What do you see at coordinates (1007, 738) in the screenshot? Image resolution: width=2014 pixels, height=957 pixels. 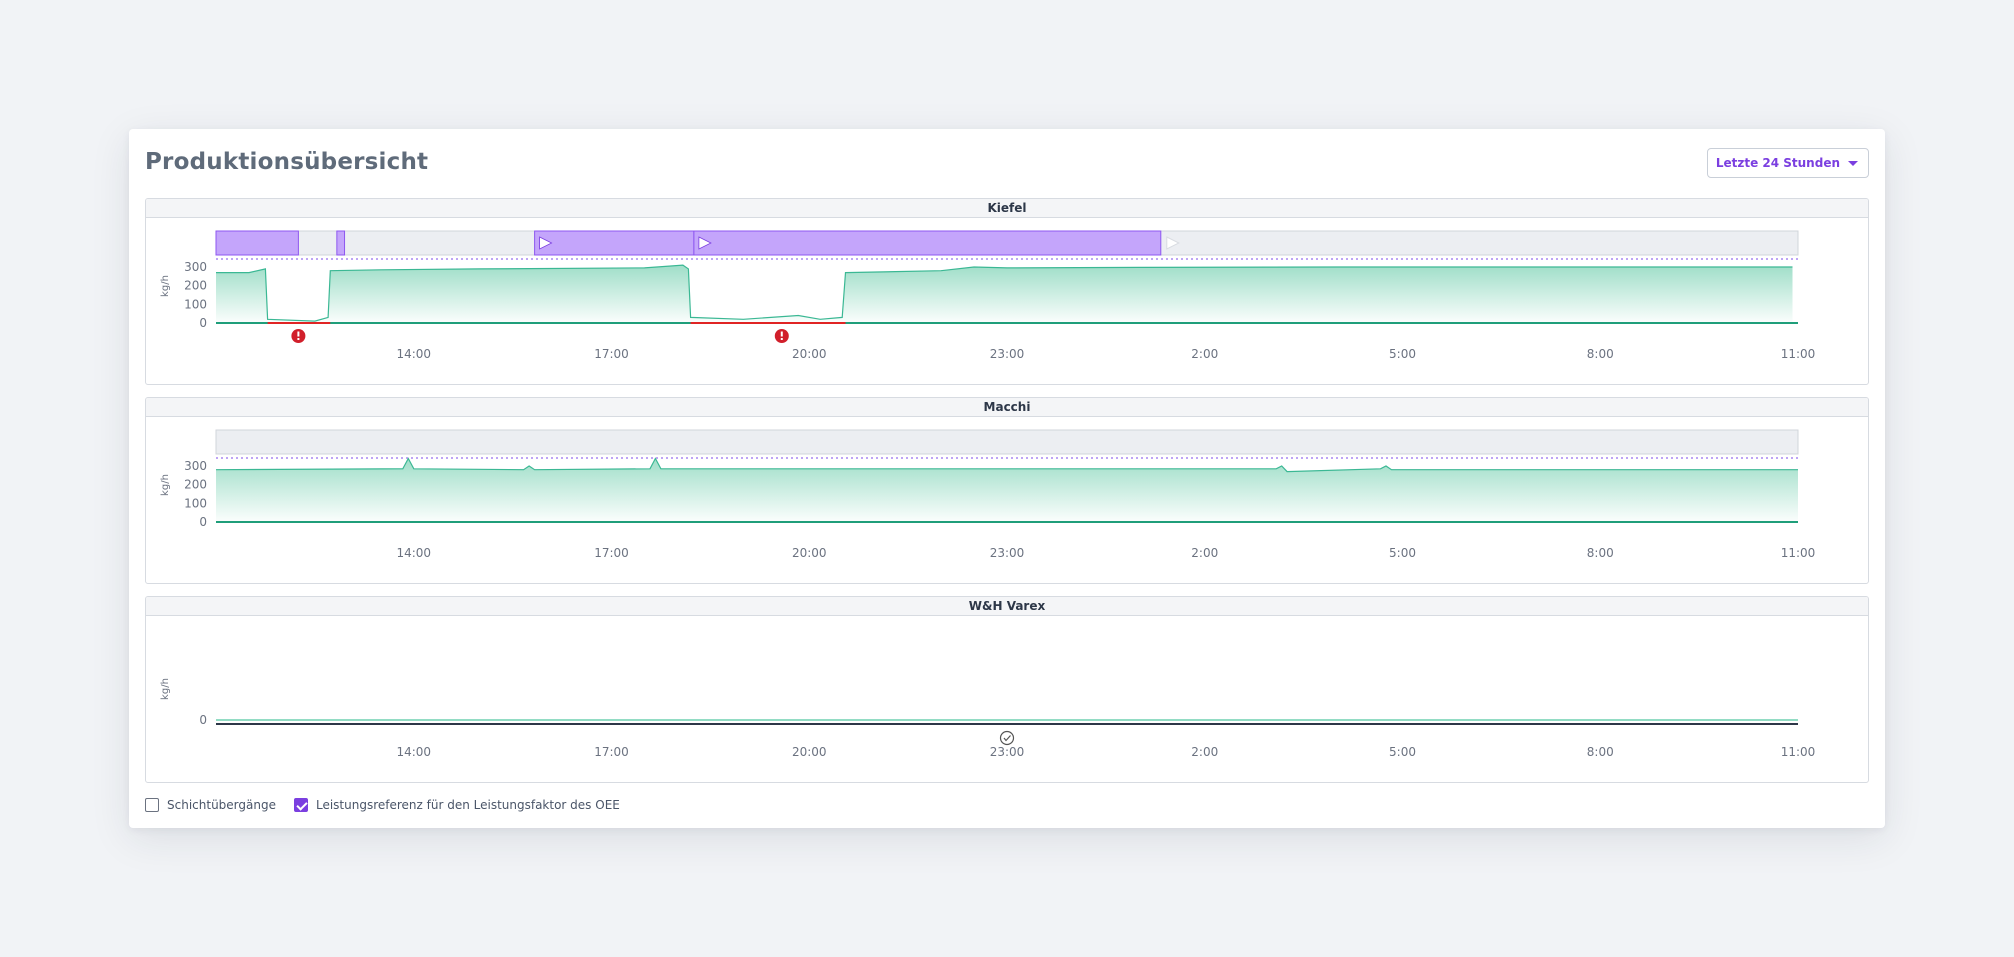 I see `check-circle-icon` at bounding box center [1007, 738].